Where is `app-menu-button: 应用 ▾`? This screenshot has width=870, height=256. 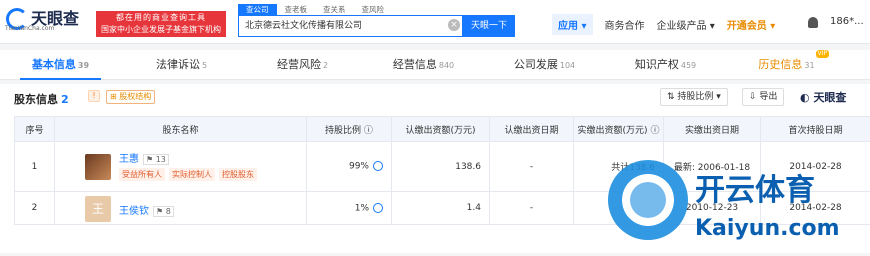
app-menu-button: 应用 ▾ is located at coordinates (572, 24).